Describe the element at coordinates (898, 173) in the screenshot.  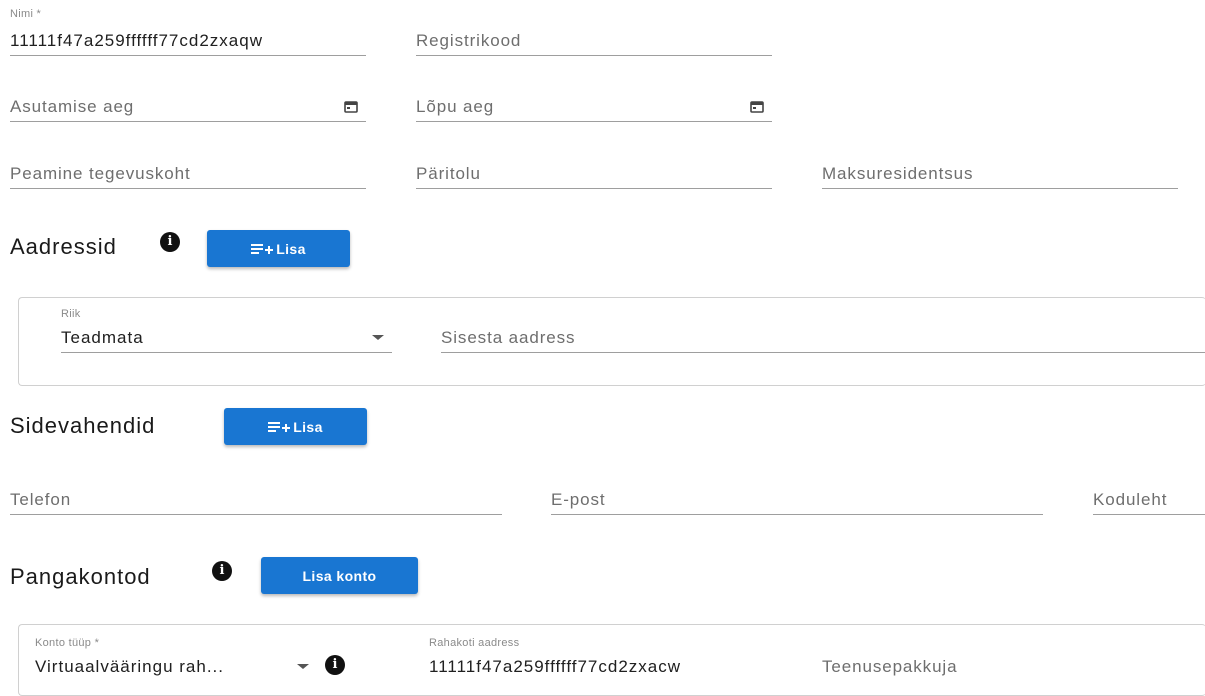
I see `tax-residency-placeholder: Maksuresidentsus` at that location.